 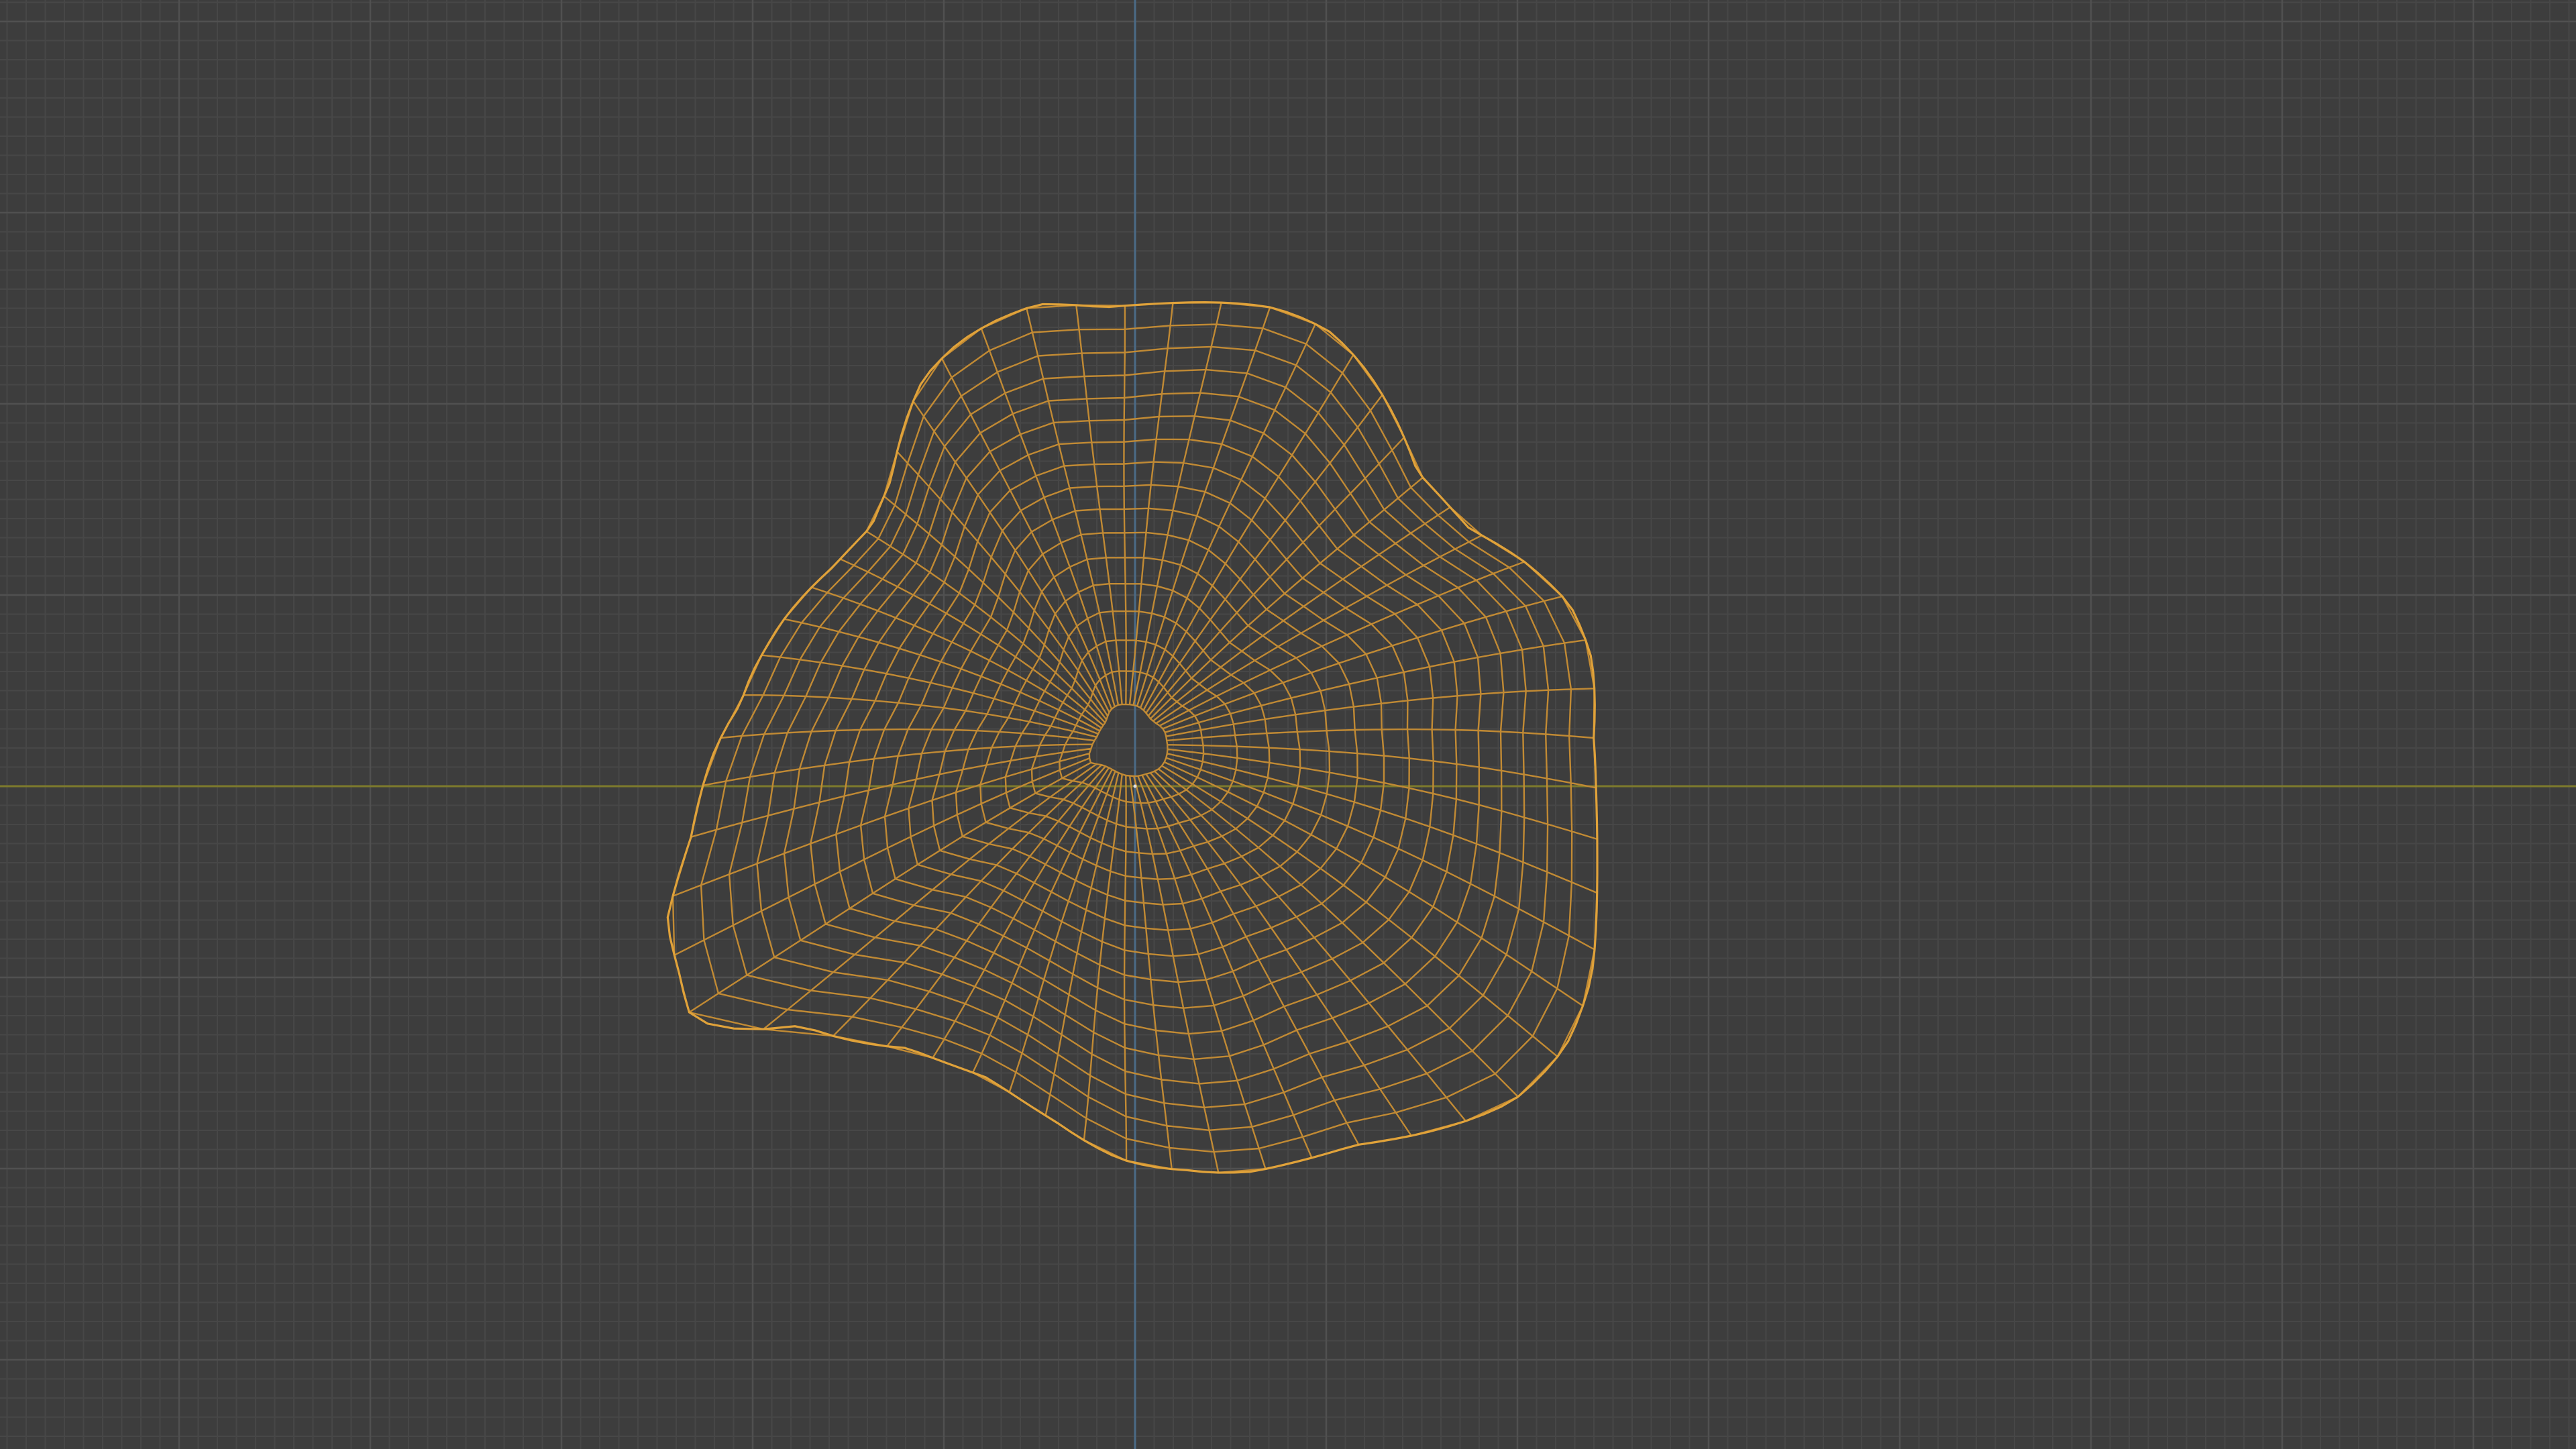 I want to click on object-origin-dot, so click(x=1135, y=786).